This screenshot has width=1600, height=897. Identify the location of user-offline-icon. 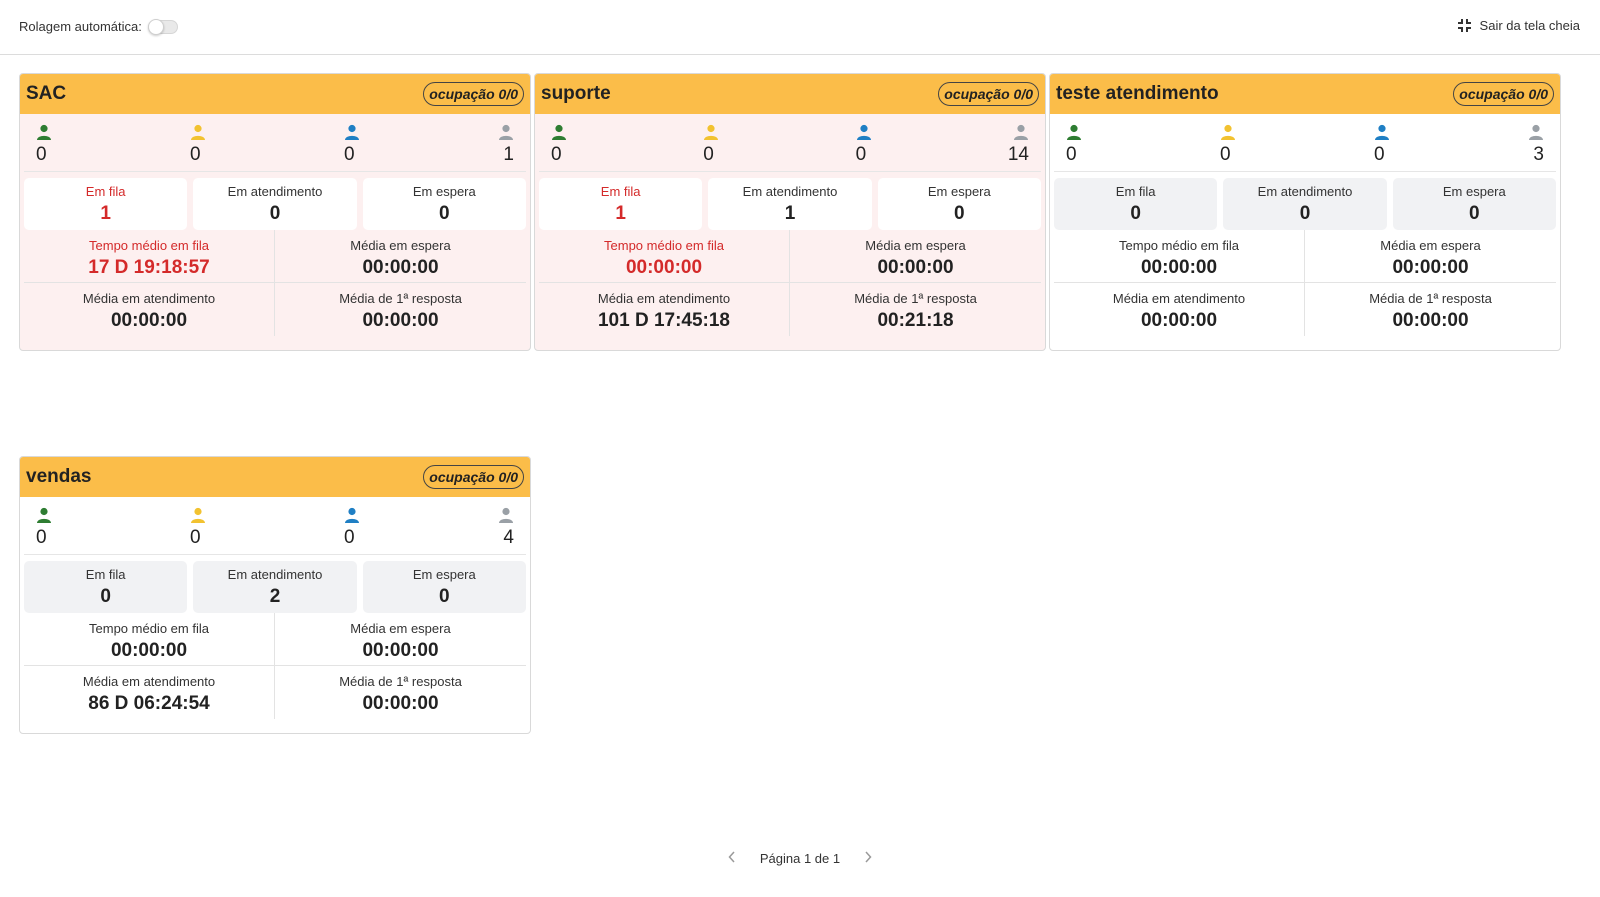
(1020, 132).